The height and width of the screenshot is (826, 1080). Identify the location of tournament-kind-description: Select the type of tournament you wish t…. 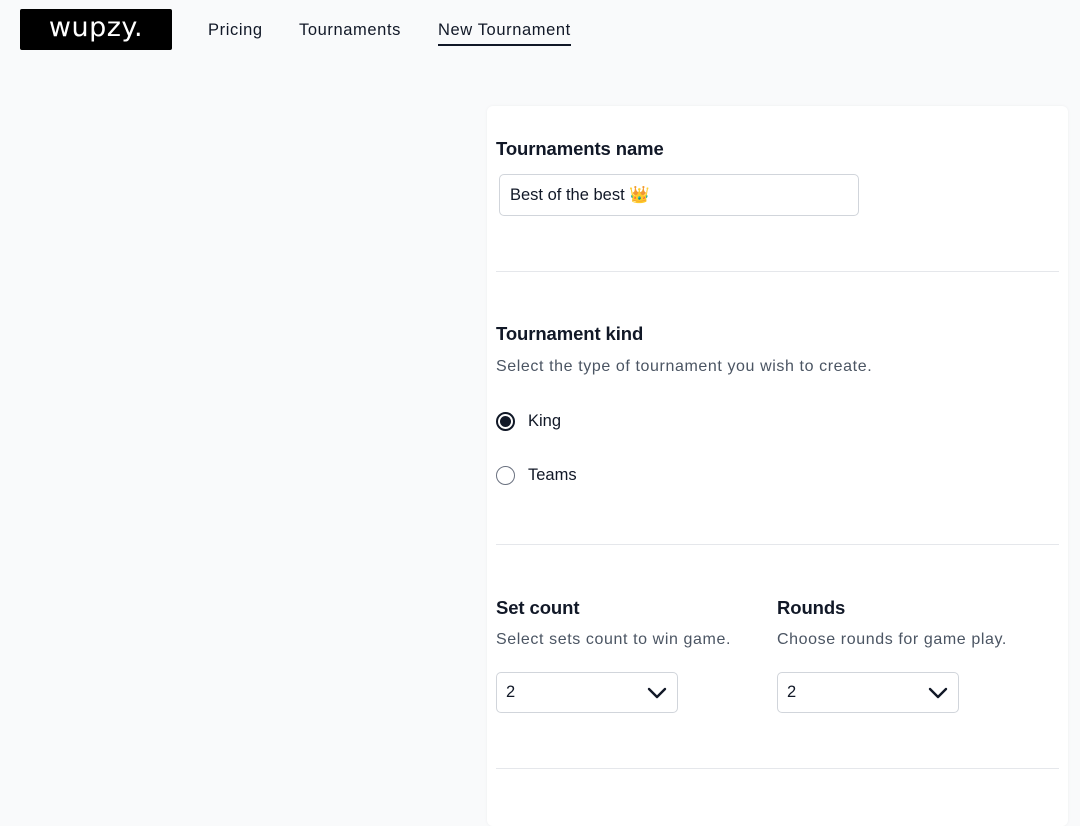
(684, 366).